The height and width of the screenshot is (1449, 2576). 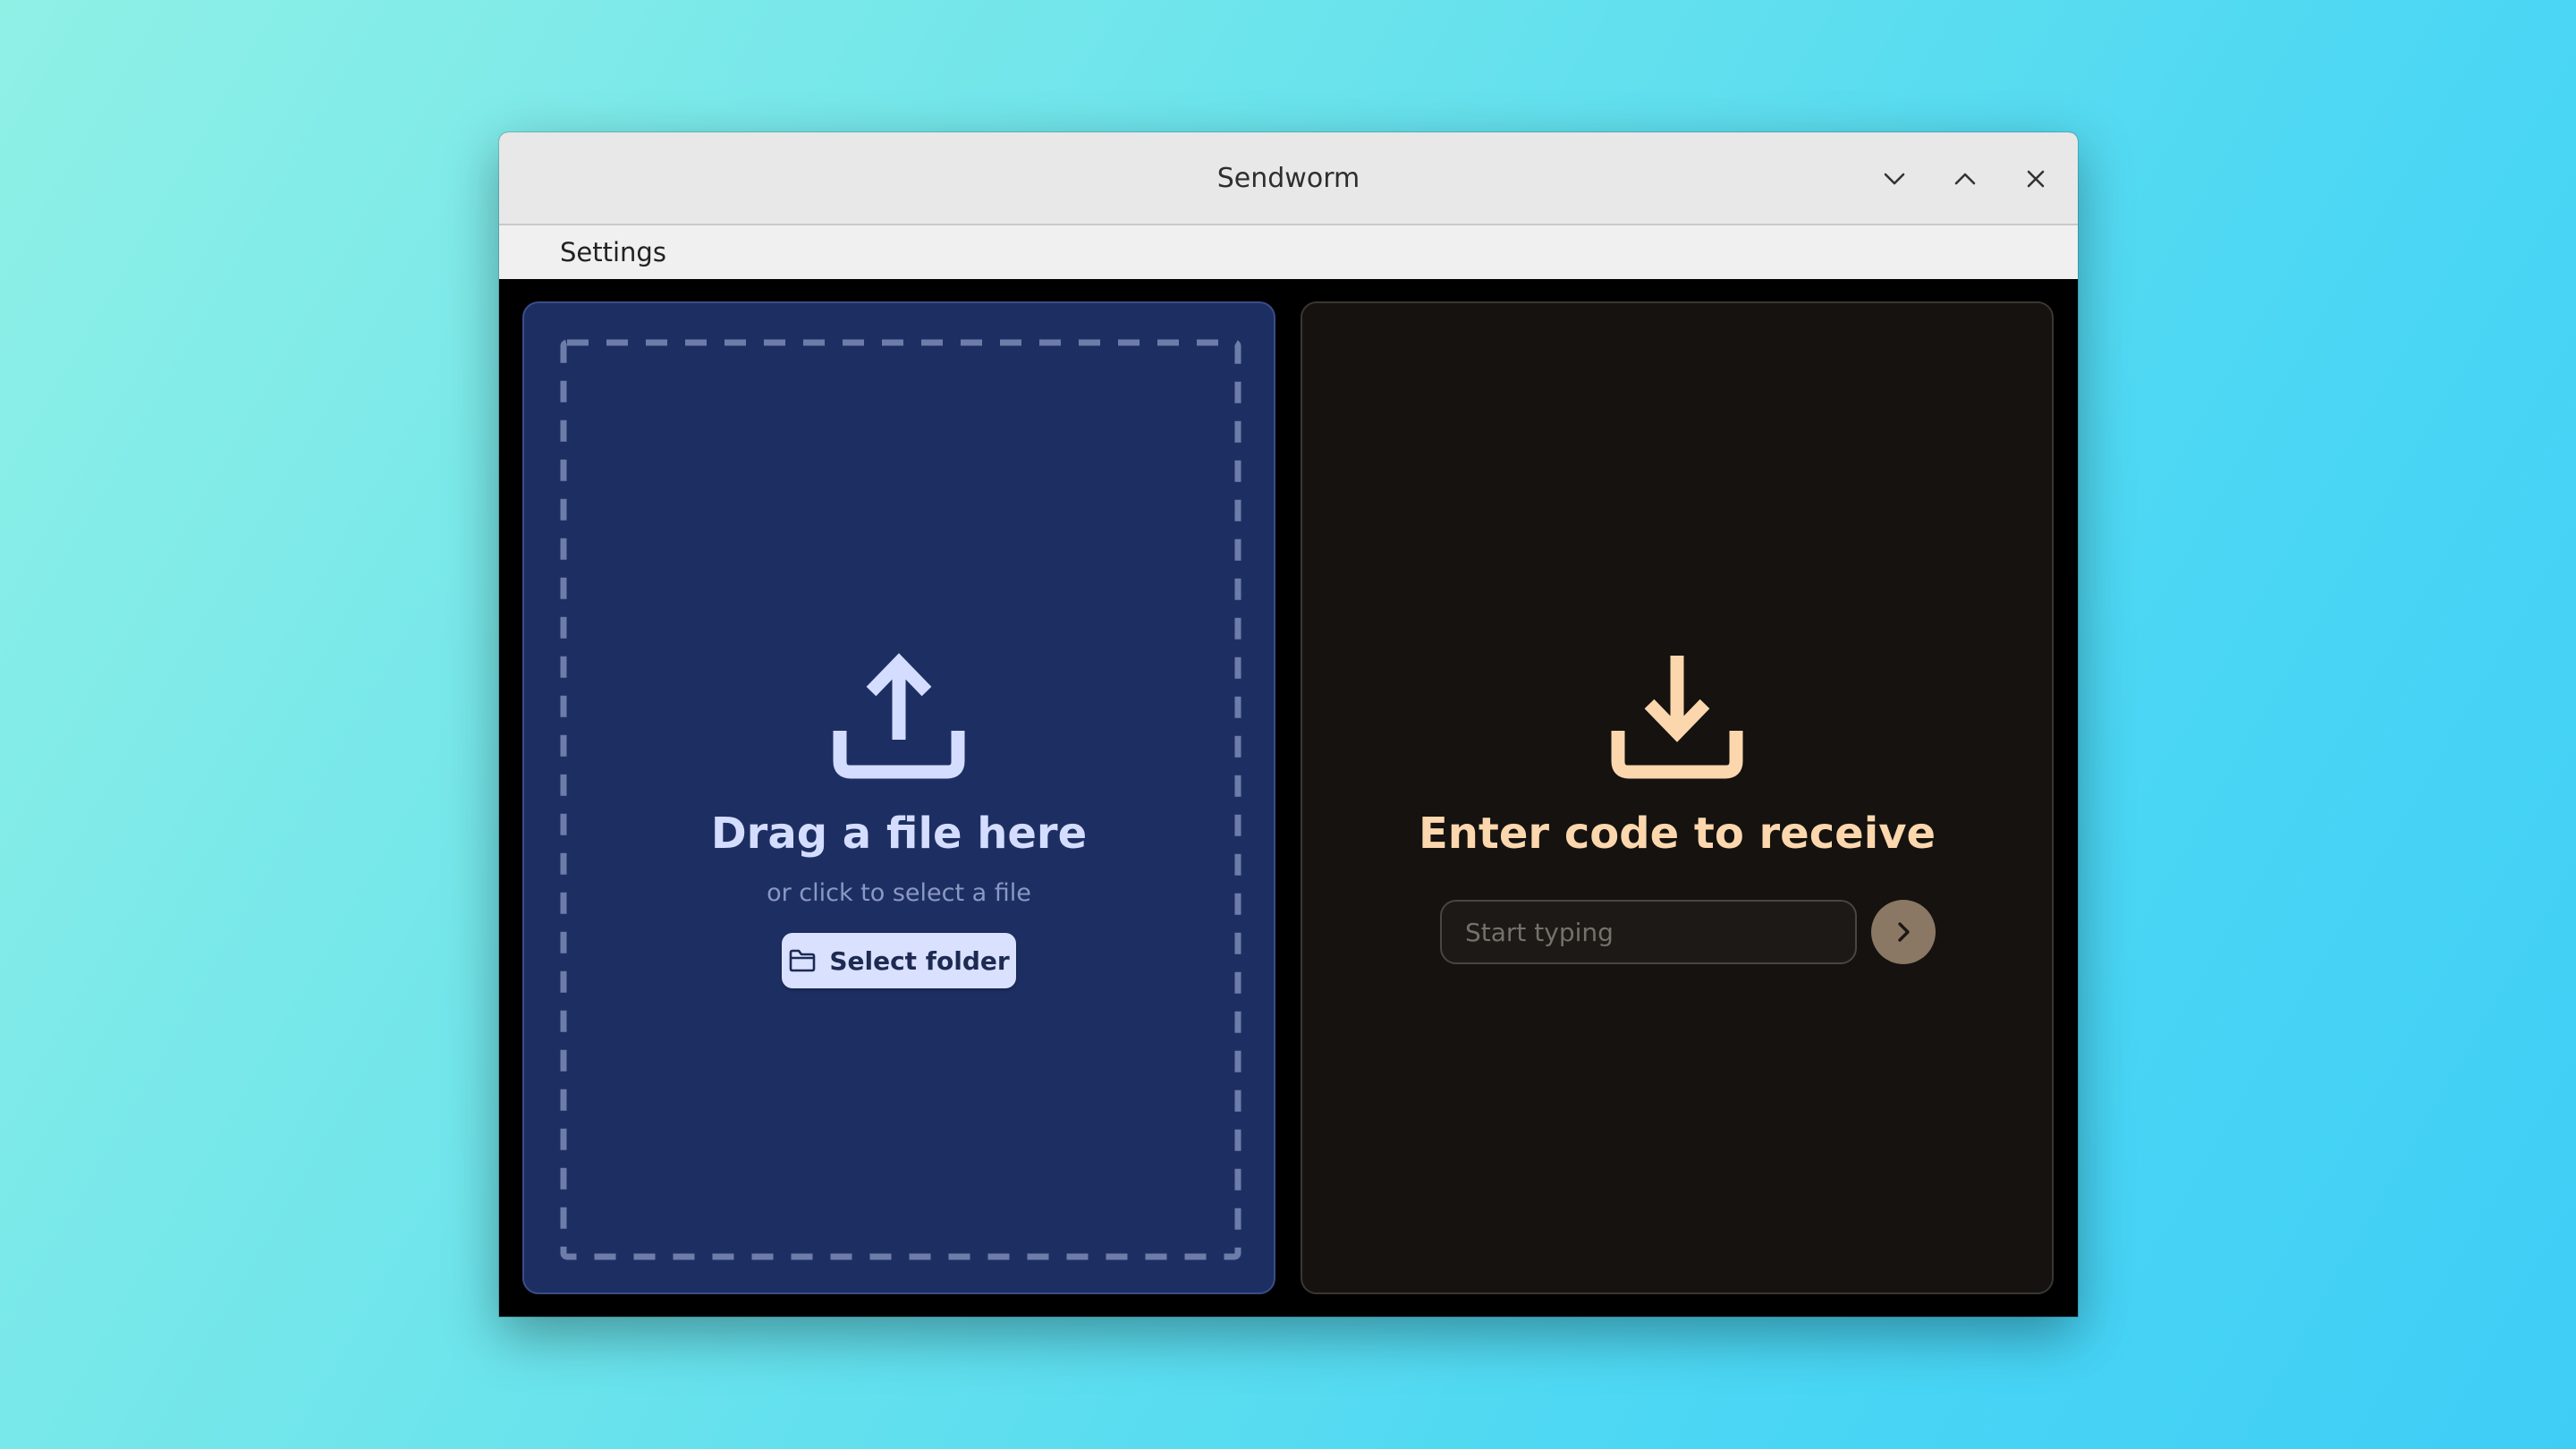 I want to click on folder-icon, so click(x=803, y=960).